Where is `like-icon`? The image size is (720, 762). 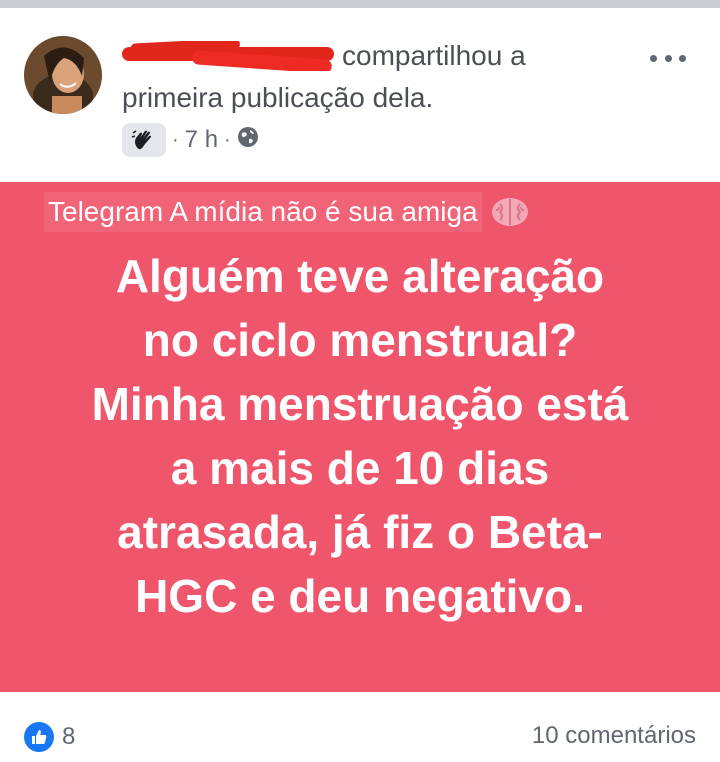 like-icon is located at coordinates (39, 737).